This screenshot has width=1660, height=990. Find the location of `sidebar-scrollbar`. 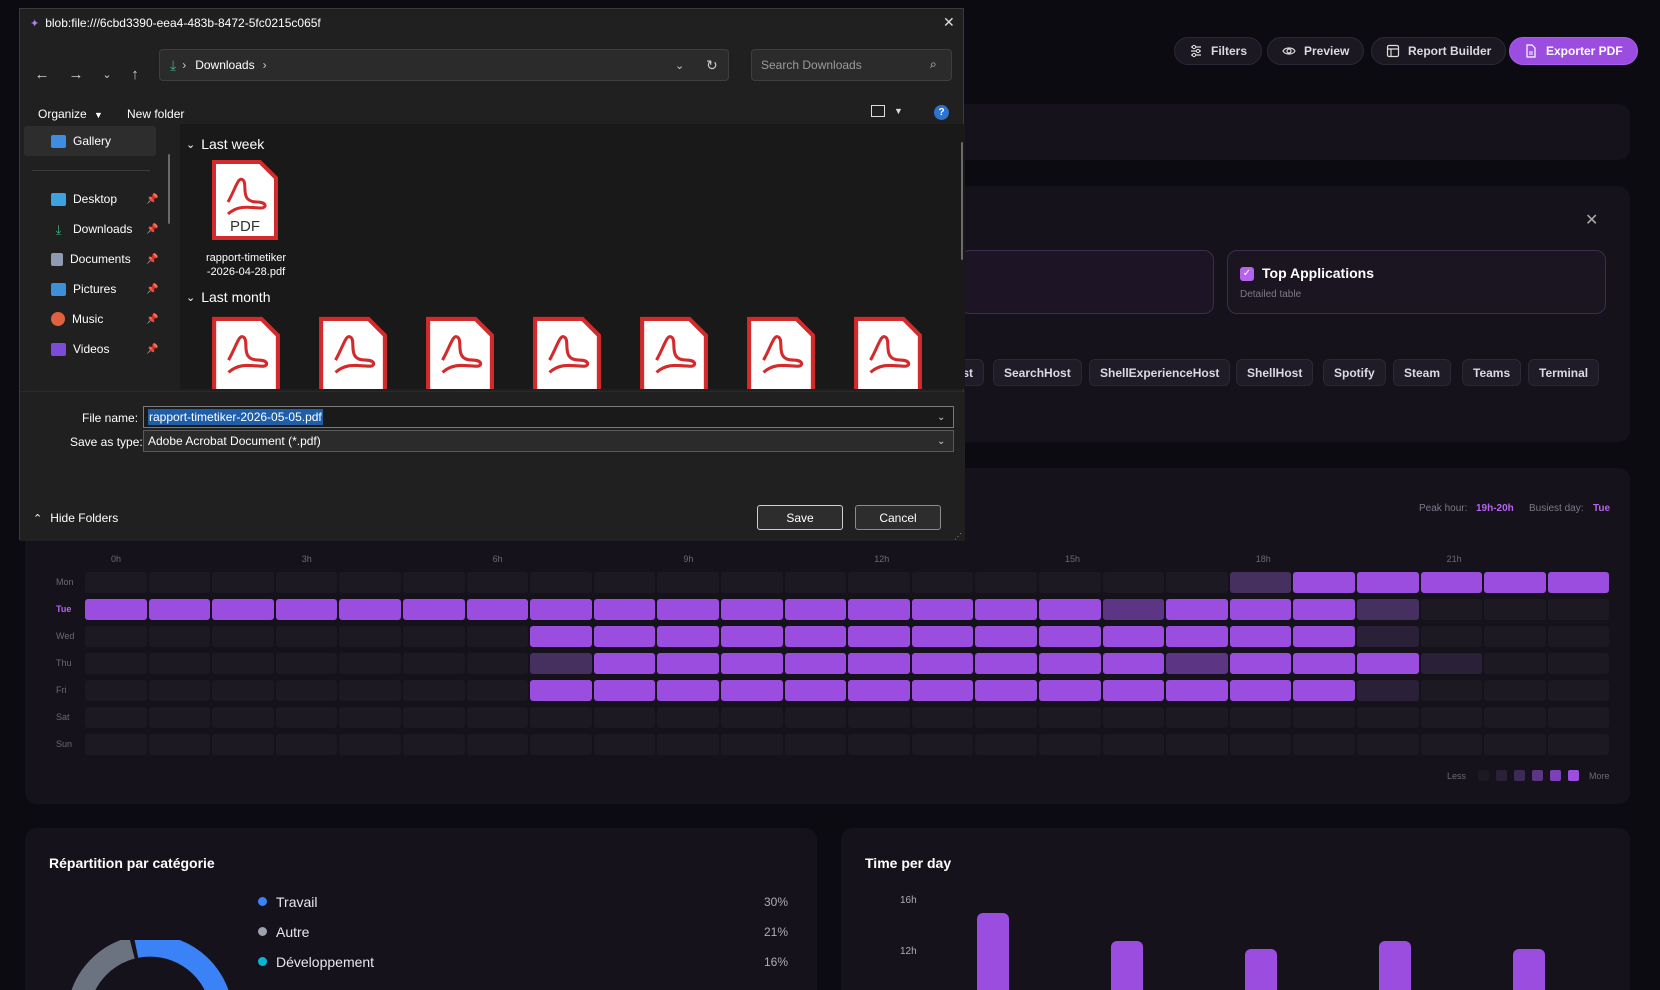

sidebar-scrollbar is located at coordinates (169, 189).